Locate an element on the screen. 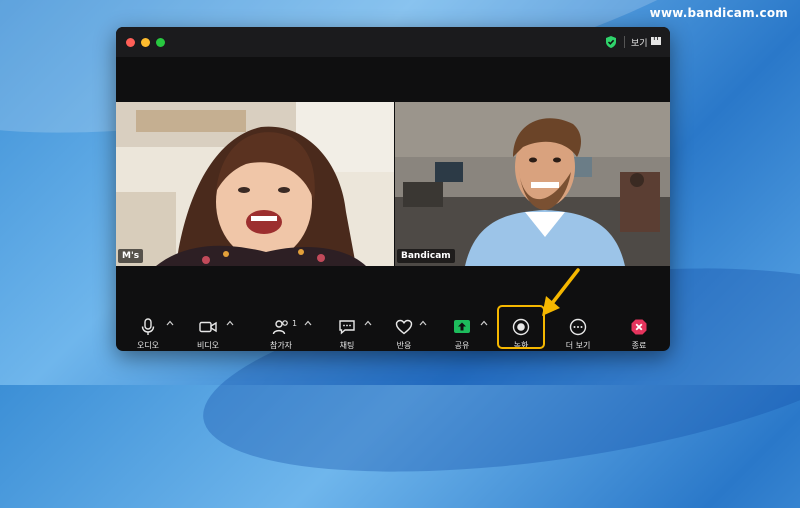 The image size is (800, 508). chat-button: 채팅 is located at coordinates (347, 331).